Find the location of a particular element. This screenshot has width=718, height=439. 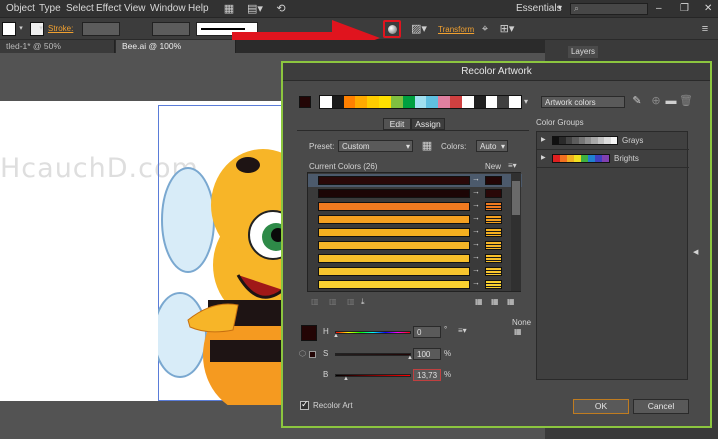

workspace-switcher: Essentials is located at coordinates (539, 8).